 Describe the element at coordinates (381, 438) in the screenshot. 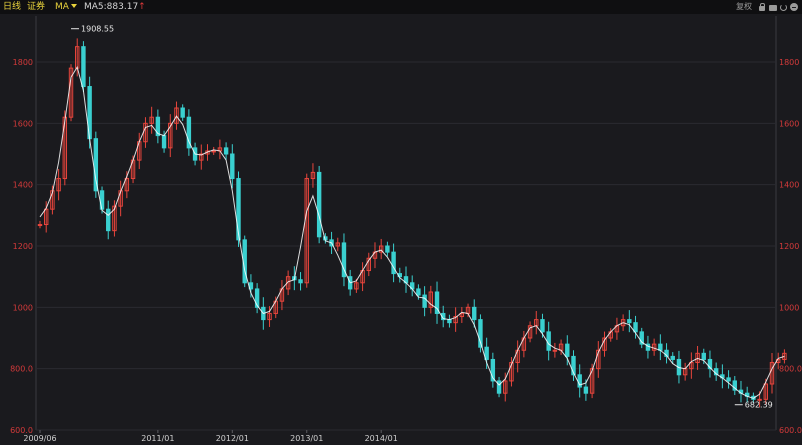

I see `x-tick-label: 2014/01` at that location.